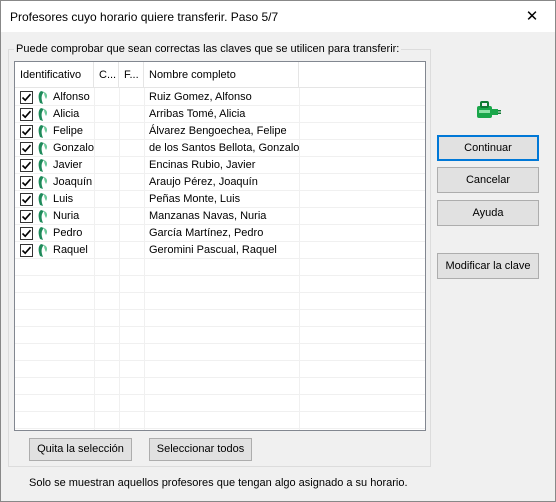 This screenshot has height=502, width=556. What do you see at coordinates (224, 148) in the screenshot?
I see `row-nombre: de los Santos Bellota, Gonzalo` at bounding box center [224, 148].